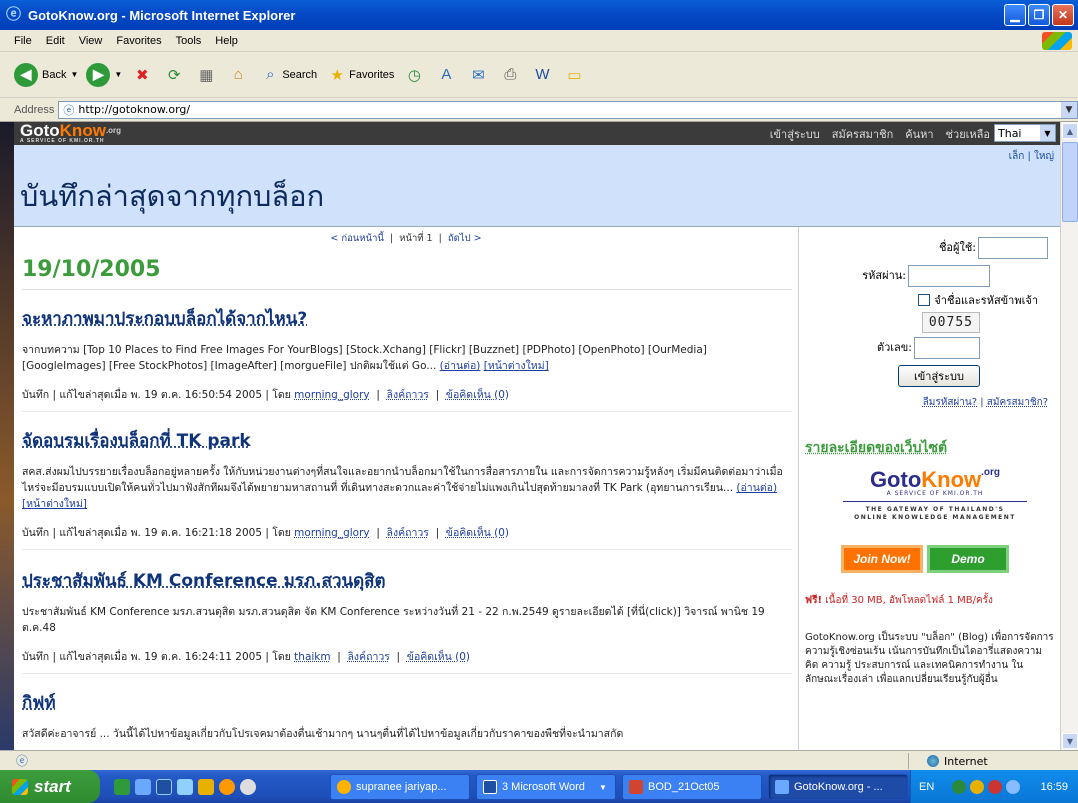 This screenshot has width=1078, height=803. Describe the element at coordinates (226, 41) in the screenshot. I see `menu-help: Help` at that location.